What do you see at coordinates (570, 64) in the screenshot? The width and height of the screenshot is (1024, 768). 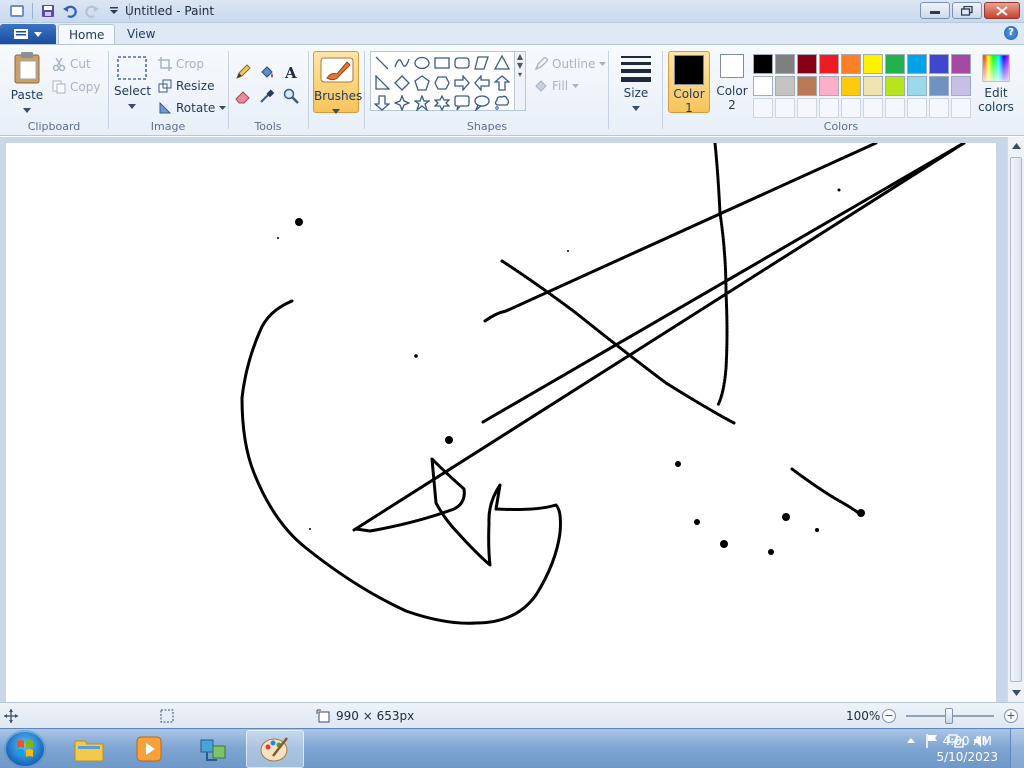 I see `outline-button: Outline` at bounding box center [570, 64].